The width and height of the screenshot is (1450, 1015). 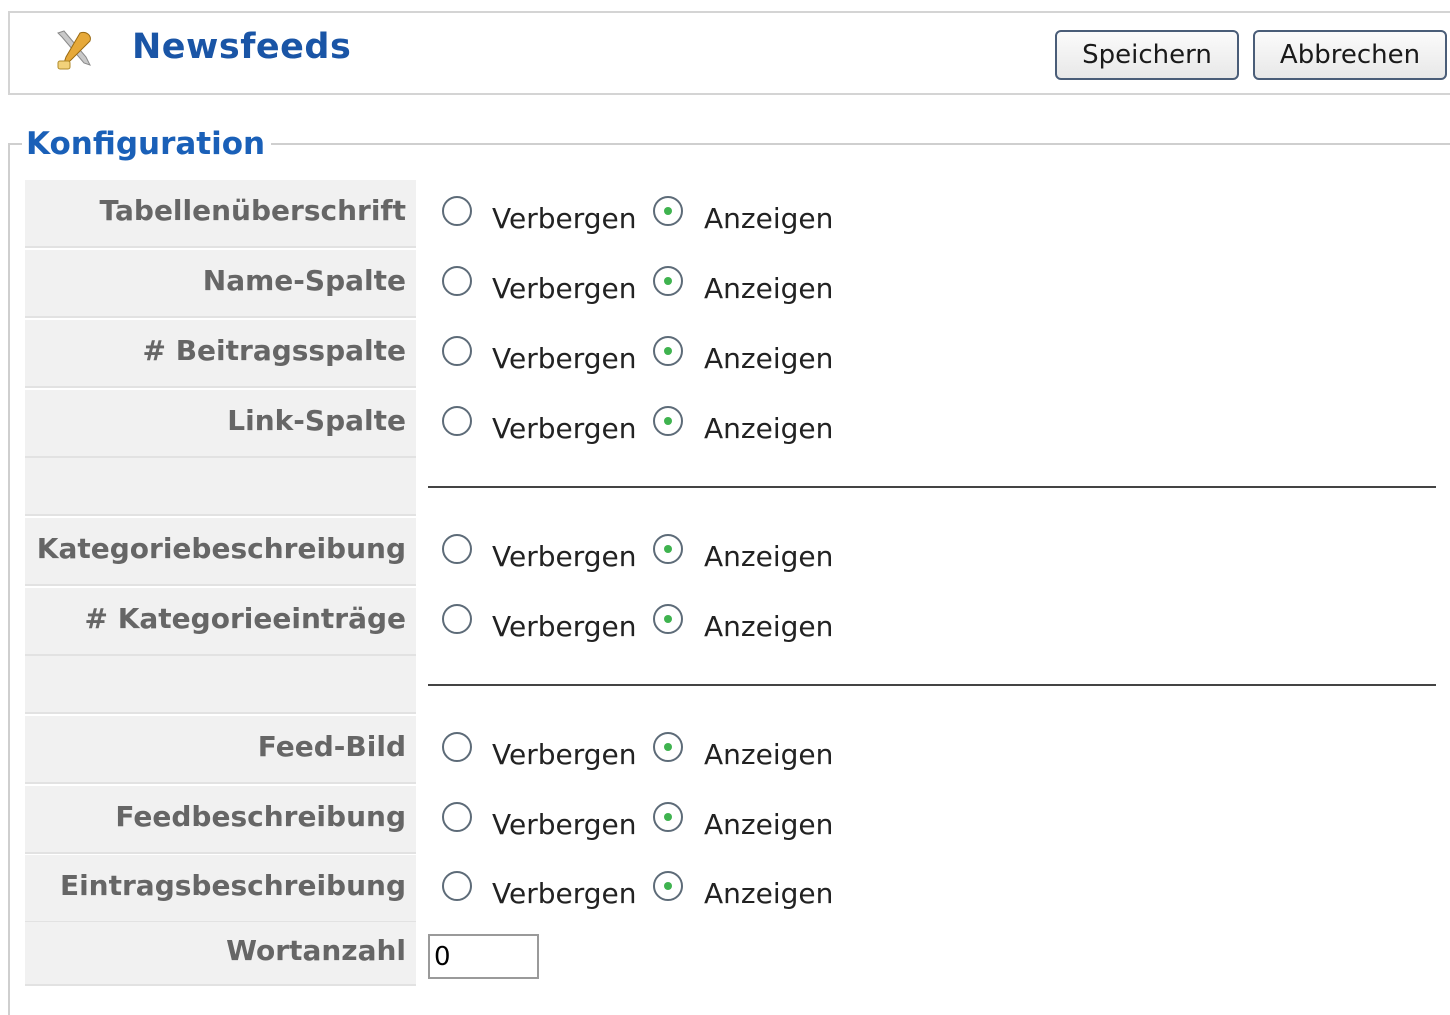 What do you see at coordinates (331, 746) in the screenshot?
I see `setting-label: Feed-Bild` at bounding box center [331, 746].